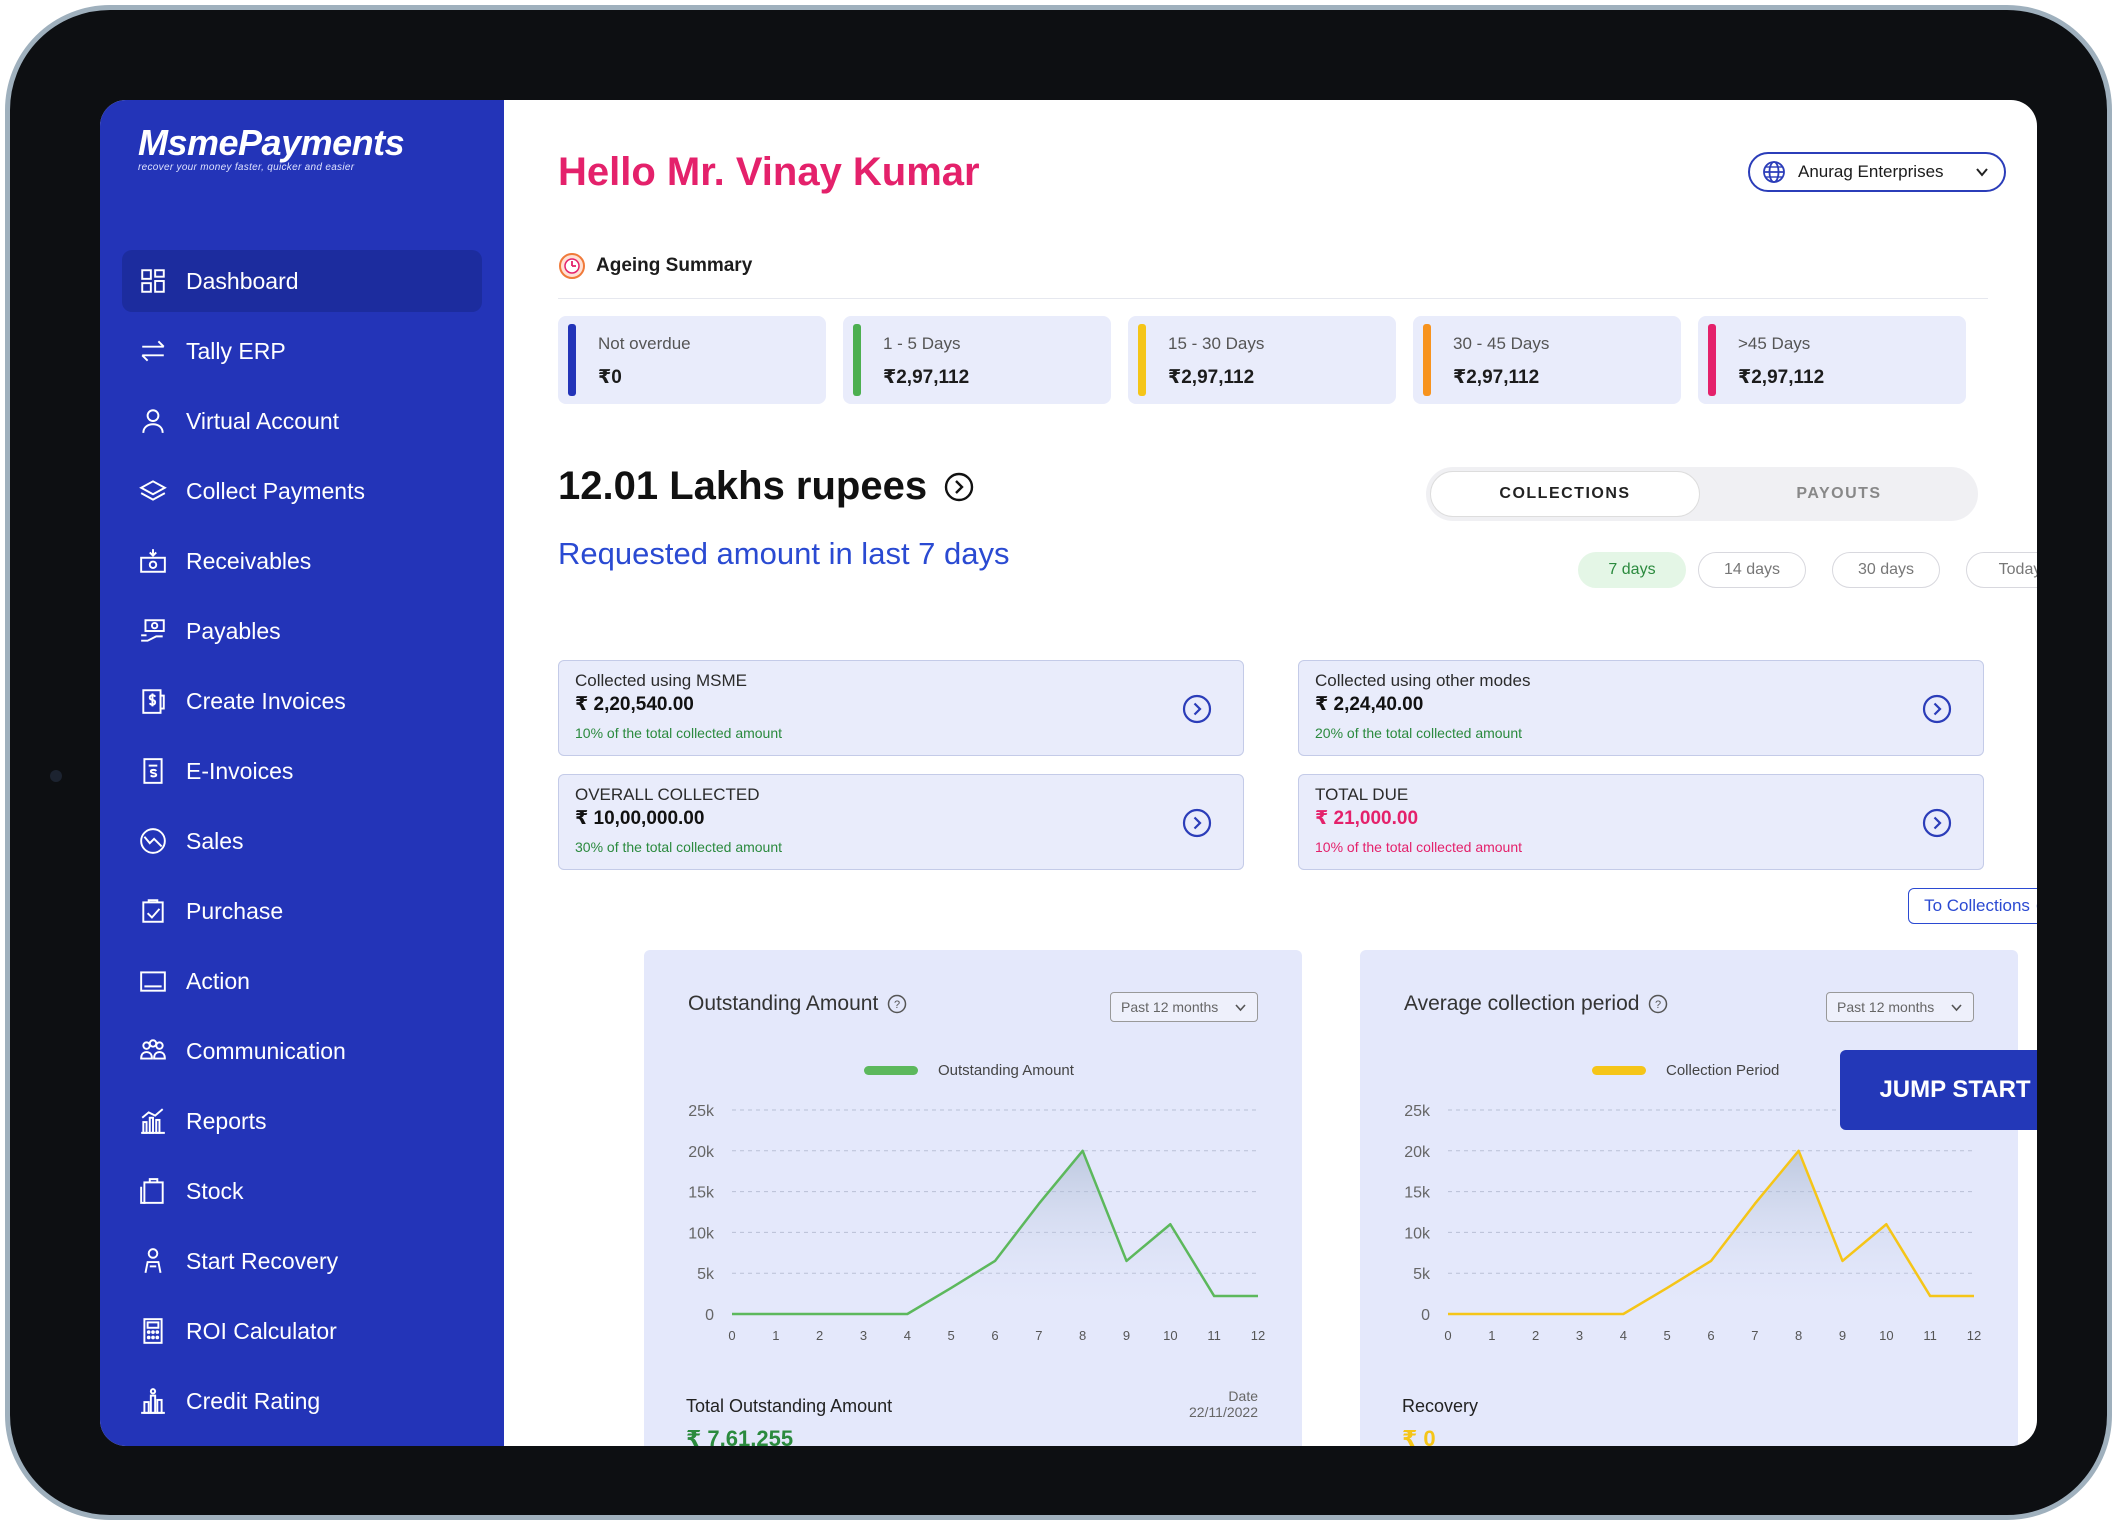 The height and width of the screenshot is (1527, 2117). Describe the element at coordinates (661, 680) in the screenshot. I see `stat-title: Collected using MSME` at that location.